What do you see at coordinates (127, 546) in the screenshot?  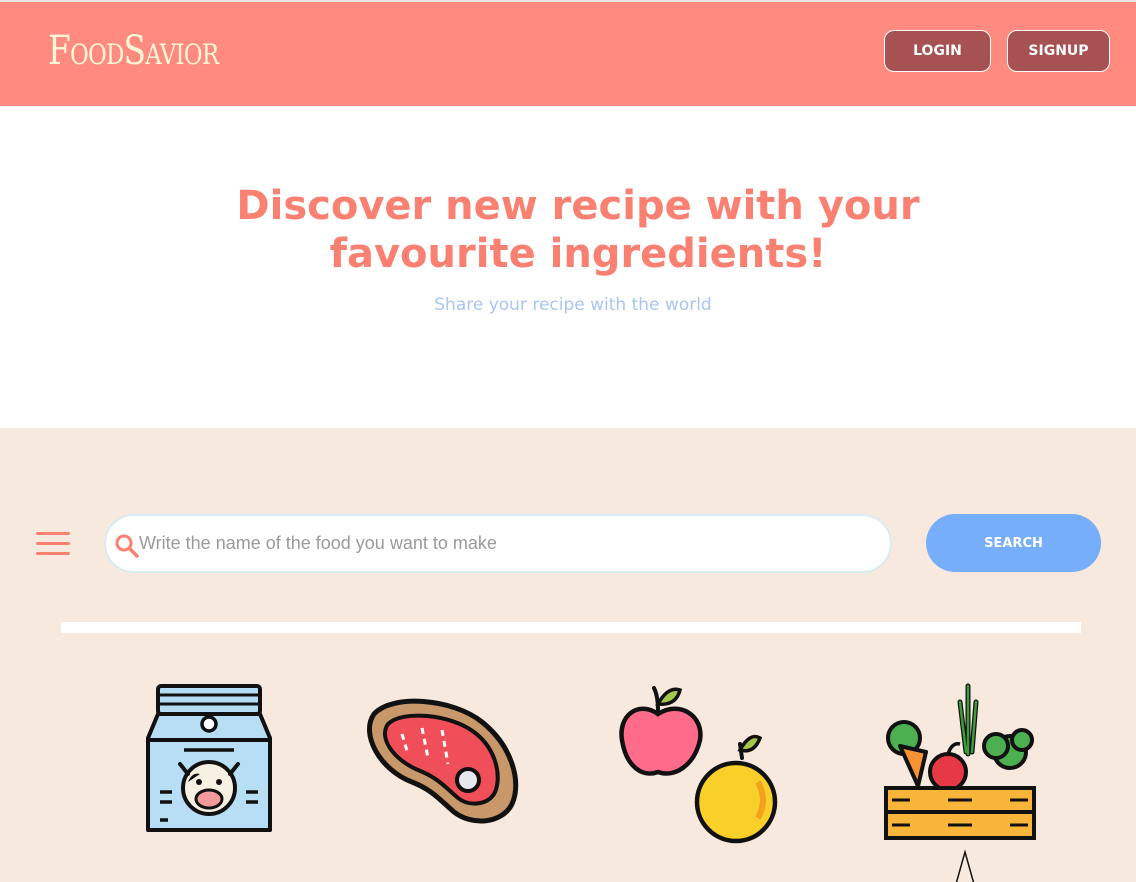 I see `search-icon` at bounding box center [127, 546].